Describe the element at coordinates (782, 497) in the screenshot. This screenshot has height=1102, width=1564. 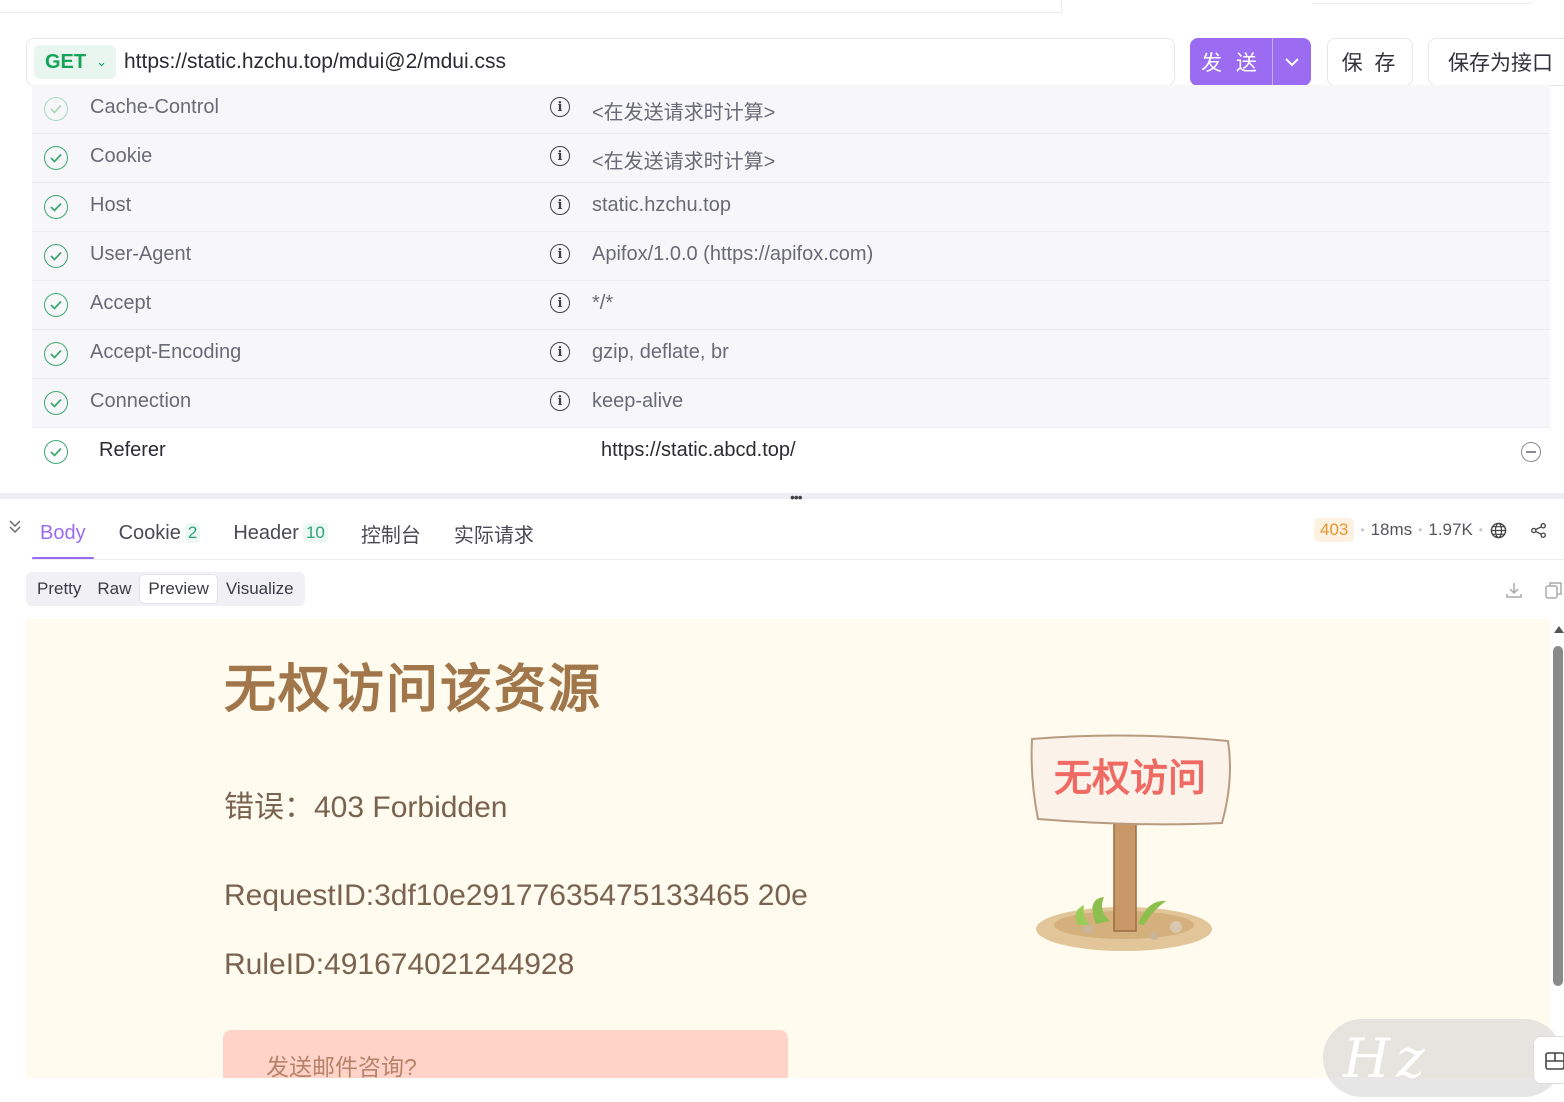
I see `panel-splitter: •••` at that location.